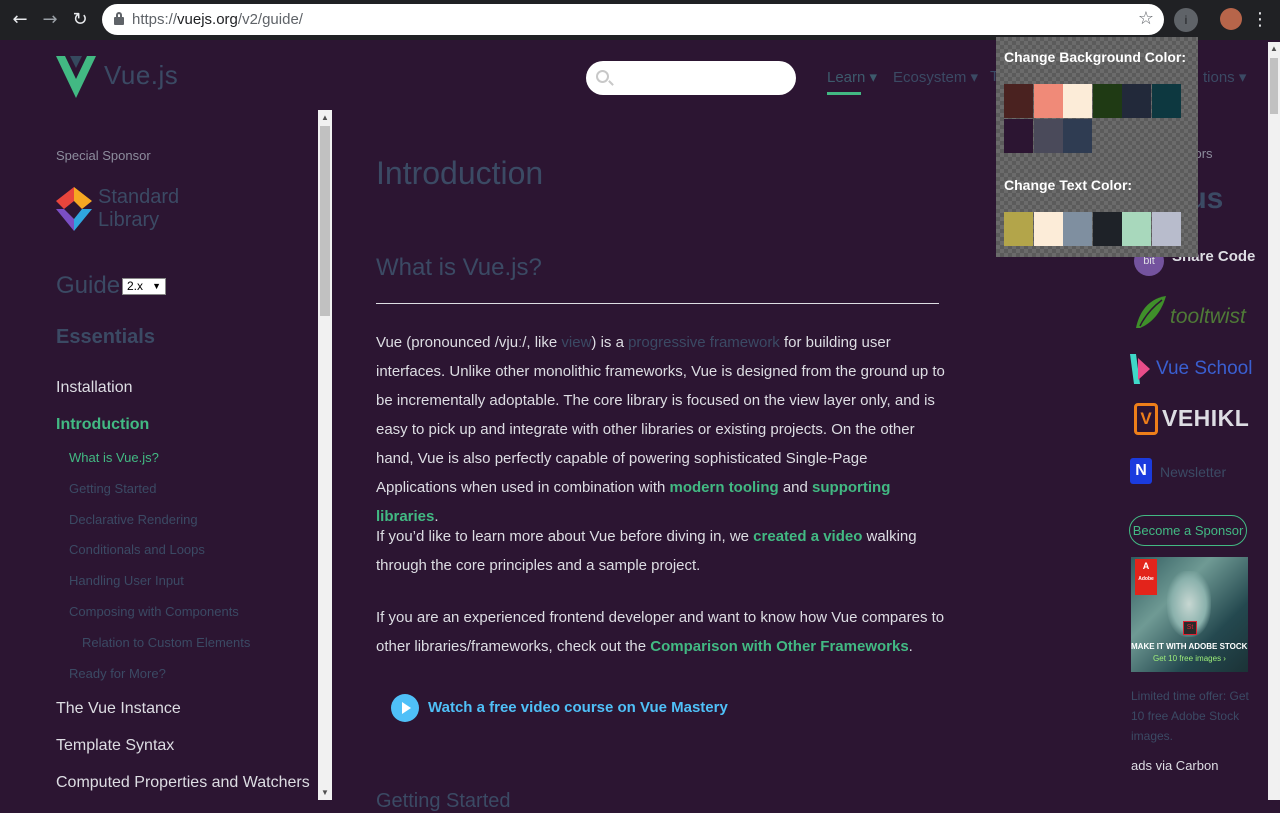 Image resolution: width=1280 pixels, height=813 pixels. Describe the element at coordinates (1260, 20) in the screenshot. I see `menu-dots-icon: ⋮` at that location.